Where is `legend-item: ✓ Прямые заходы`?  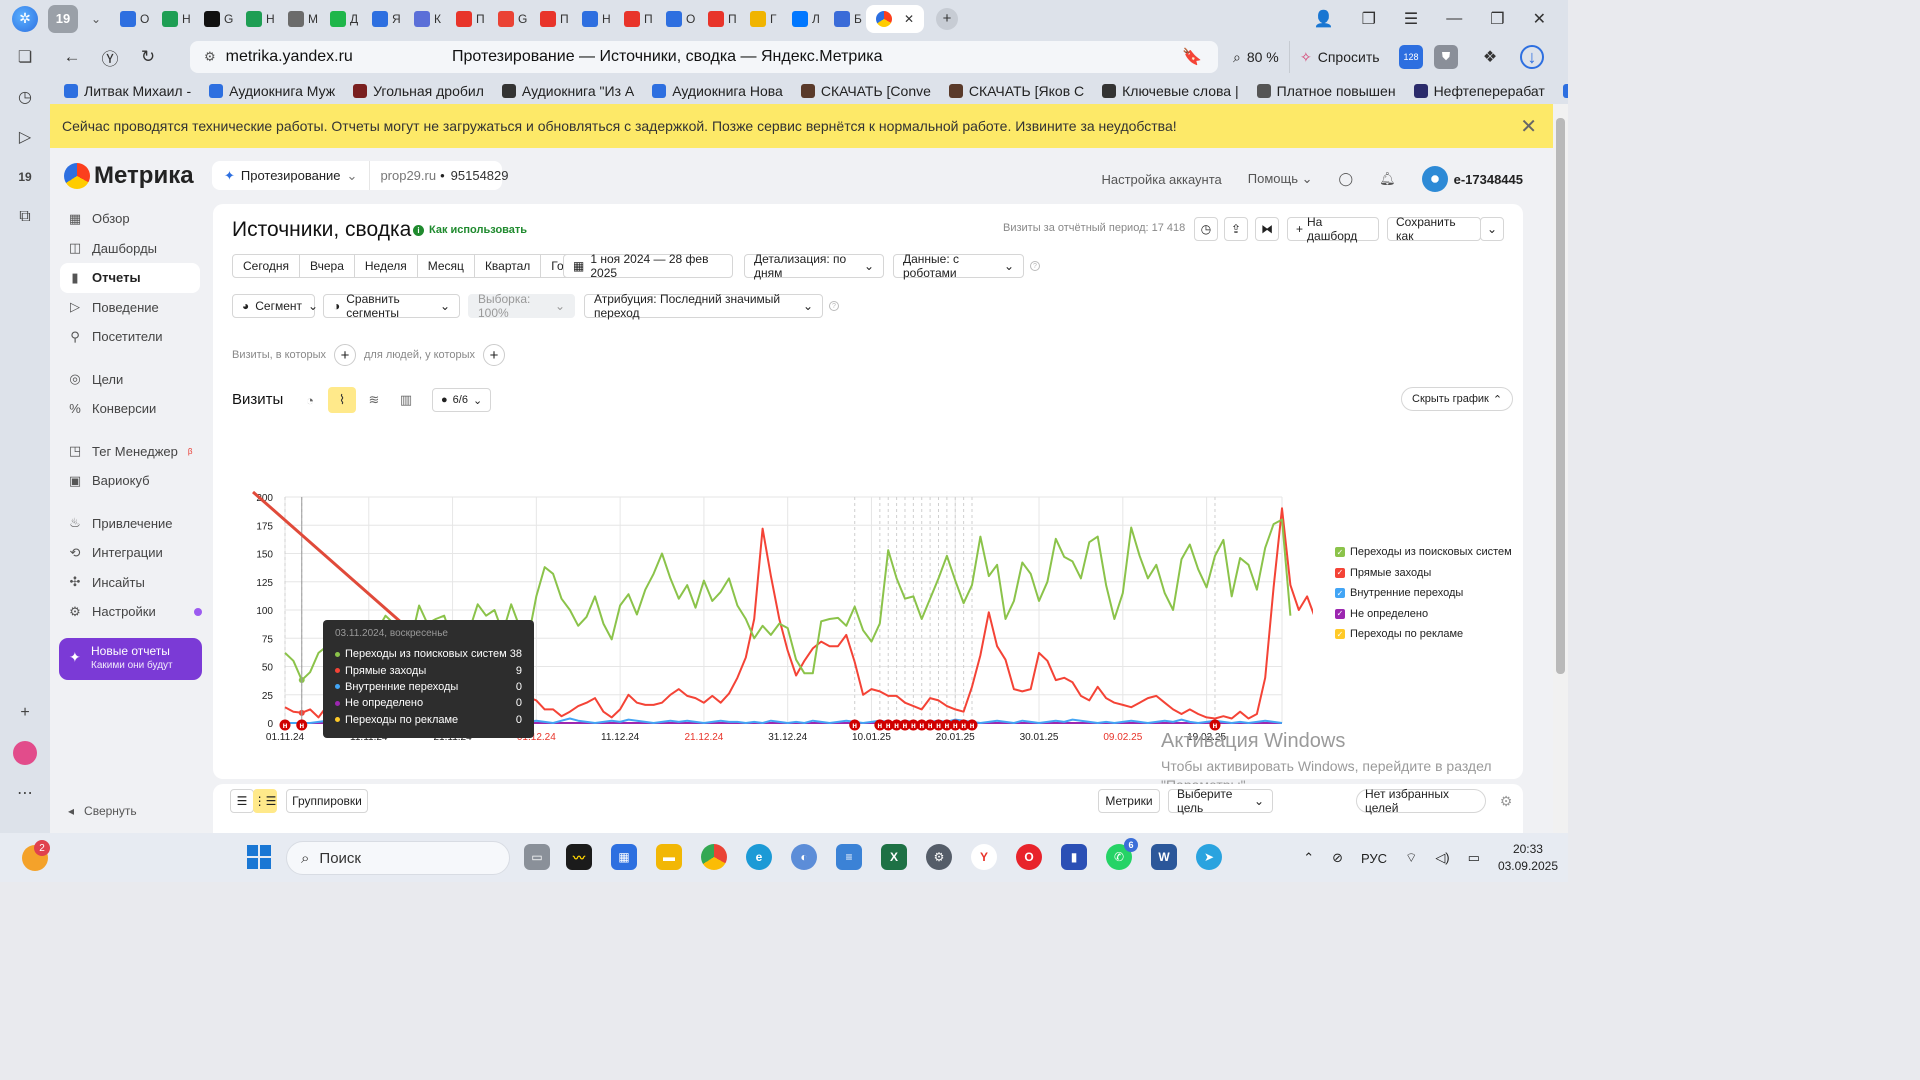
legend-item: ✓ Прямые заходы is located at coordinates (1423, 573).